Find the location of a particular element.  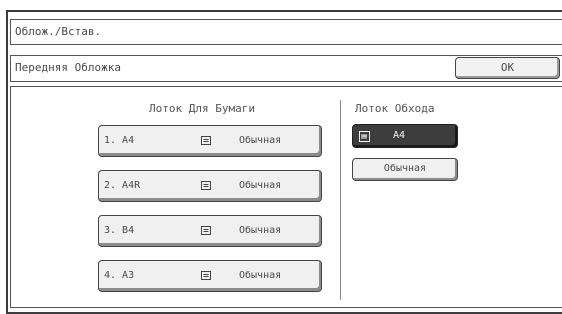

bypass-tray-heading: Лоток Обхода is located at coordinates (395, 108).